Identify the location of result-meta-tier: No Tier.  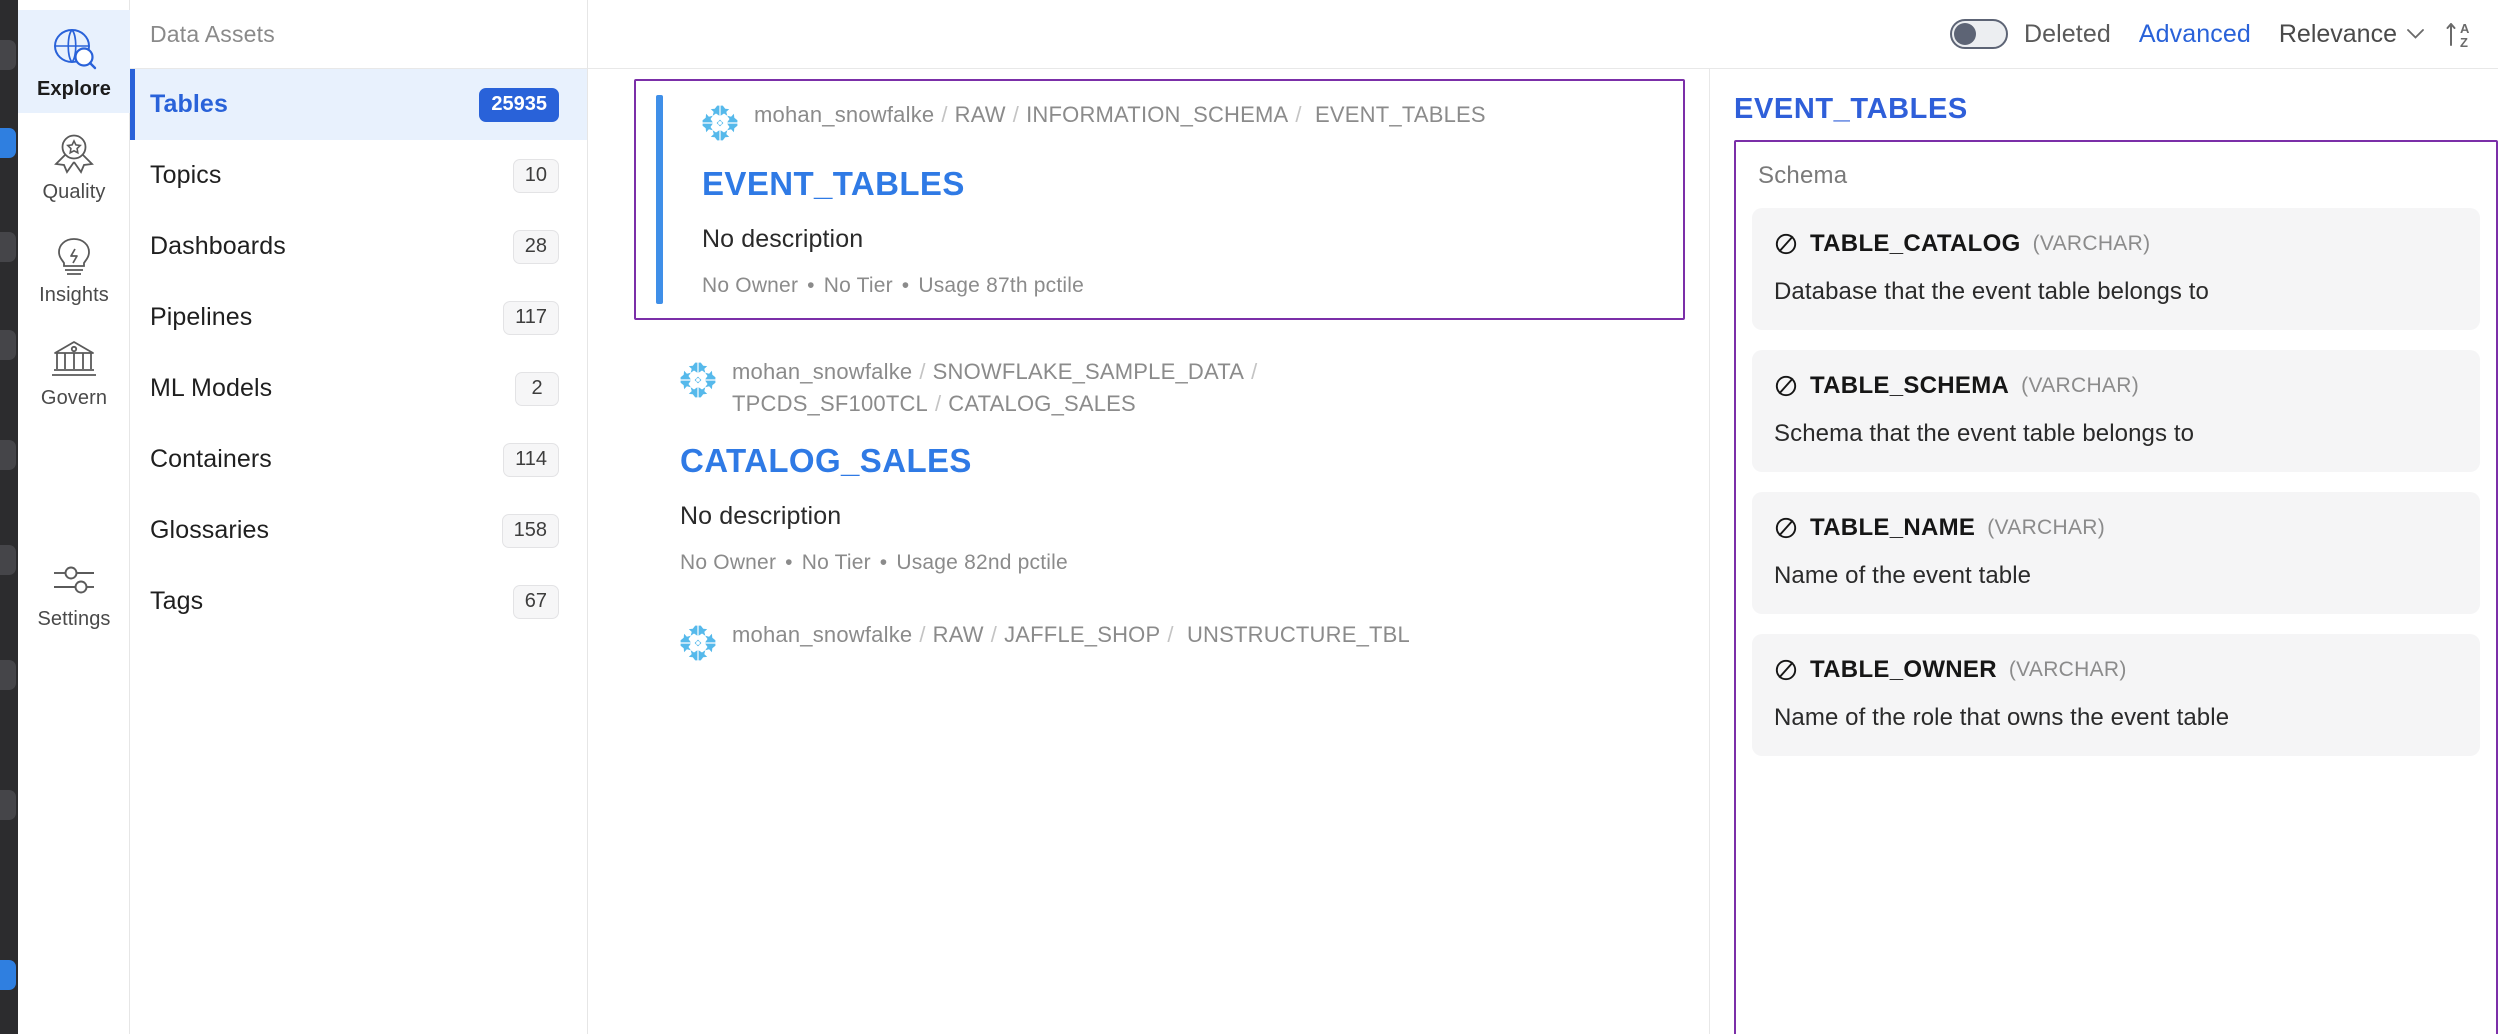
(858, 285).